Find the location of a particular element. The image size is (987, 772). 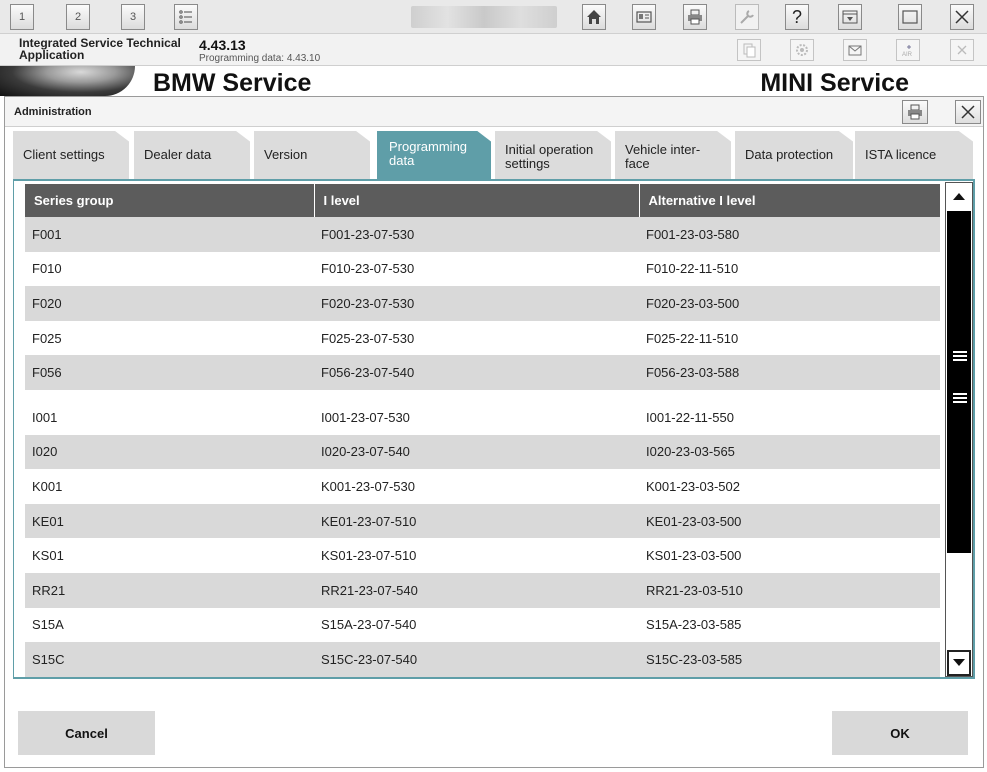

col-header-alternative-i-level: Alternative I level is located at coordinates (789, 200).